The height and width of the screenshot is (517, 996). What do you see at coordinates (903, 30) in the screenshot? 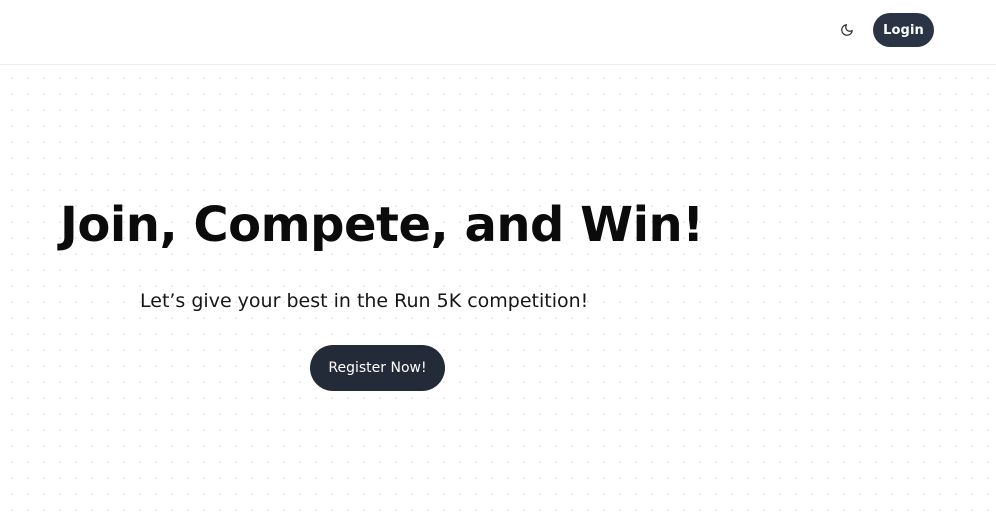
I see `login-button: Login` at bounding box center [903, 30].